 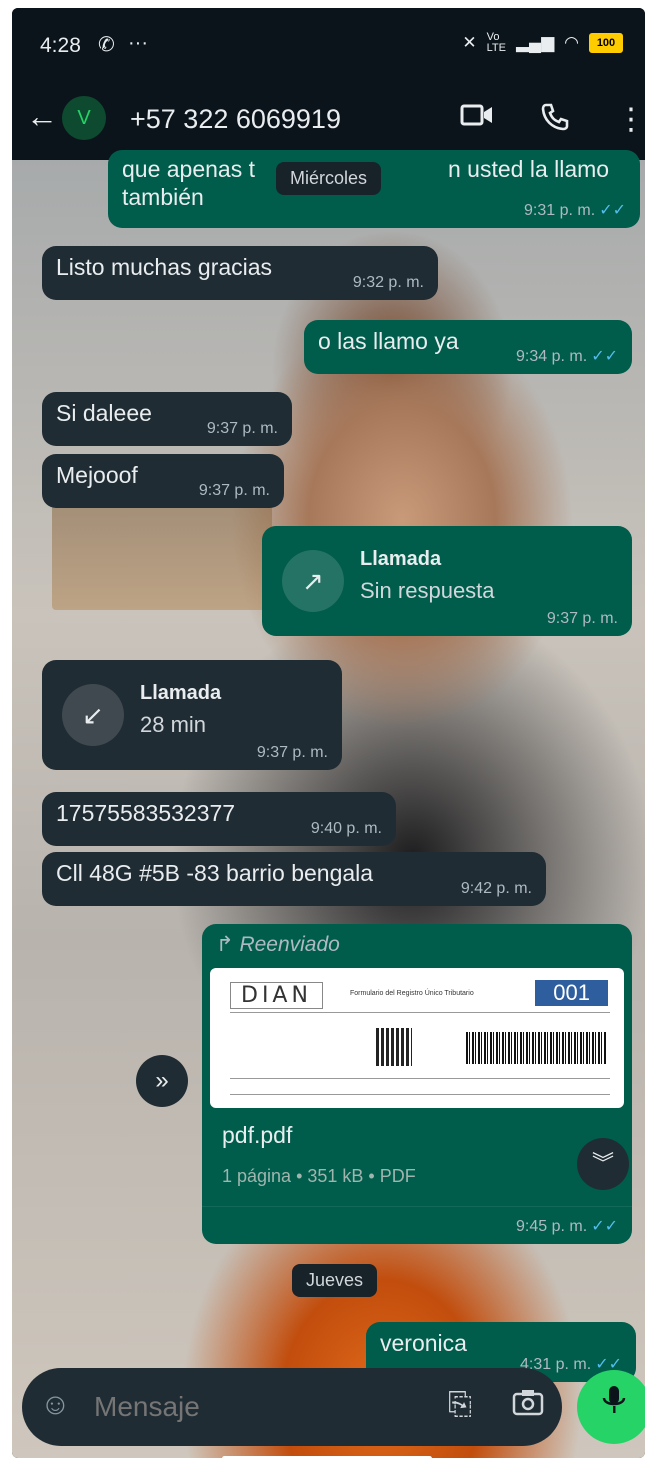 I want to click on message-text: o las llamo ya, so click(x=388, y=341).